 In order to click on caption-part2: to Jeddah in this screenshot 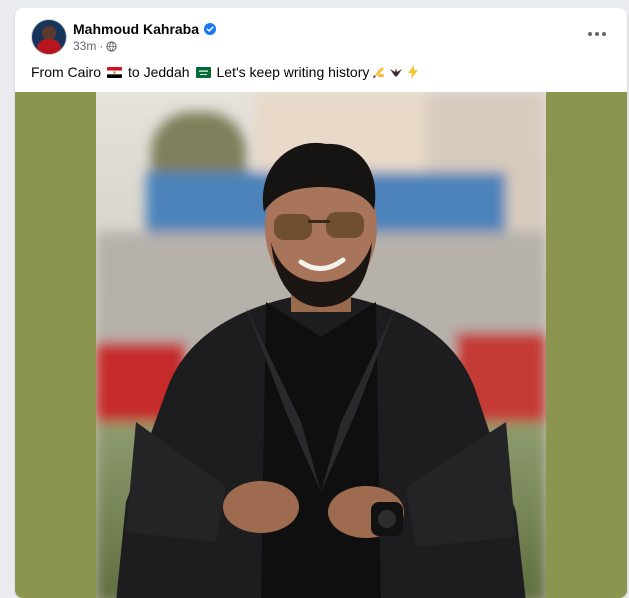, I will do `click(159, 72)`.